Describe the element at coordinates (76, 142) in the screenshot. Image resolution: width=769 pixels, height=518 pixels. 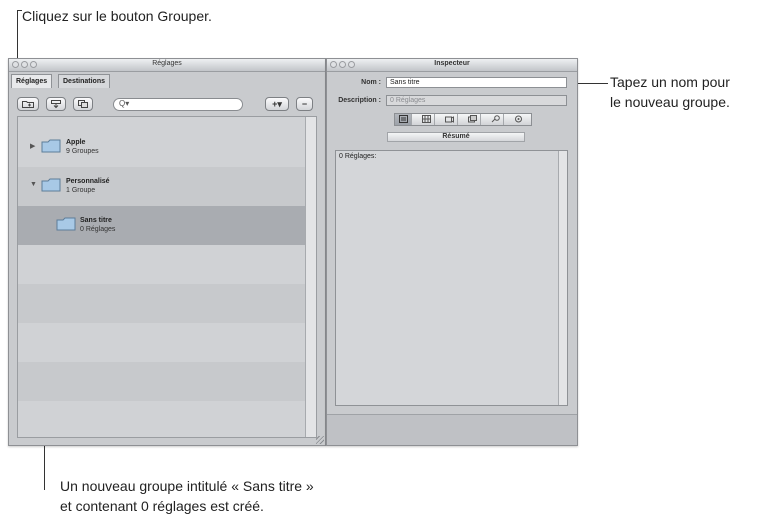
I see `list-item-name: Apple` at that location.